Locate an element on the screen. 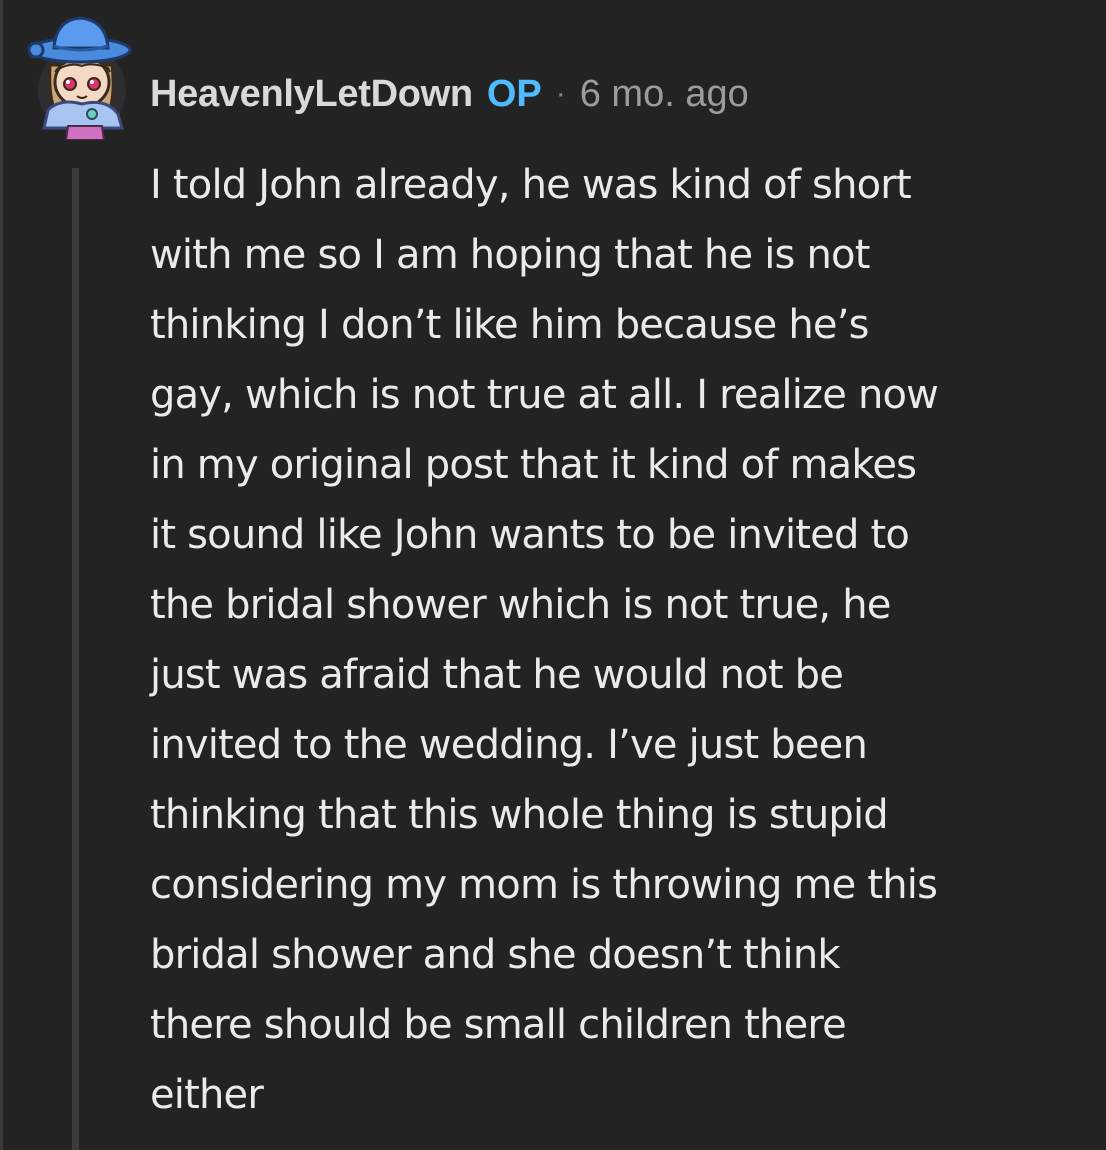 The image size is (1106, 1150). user-avatar is located at coordinates (76, 75).